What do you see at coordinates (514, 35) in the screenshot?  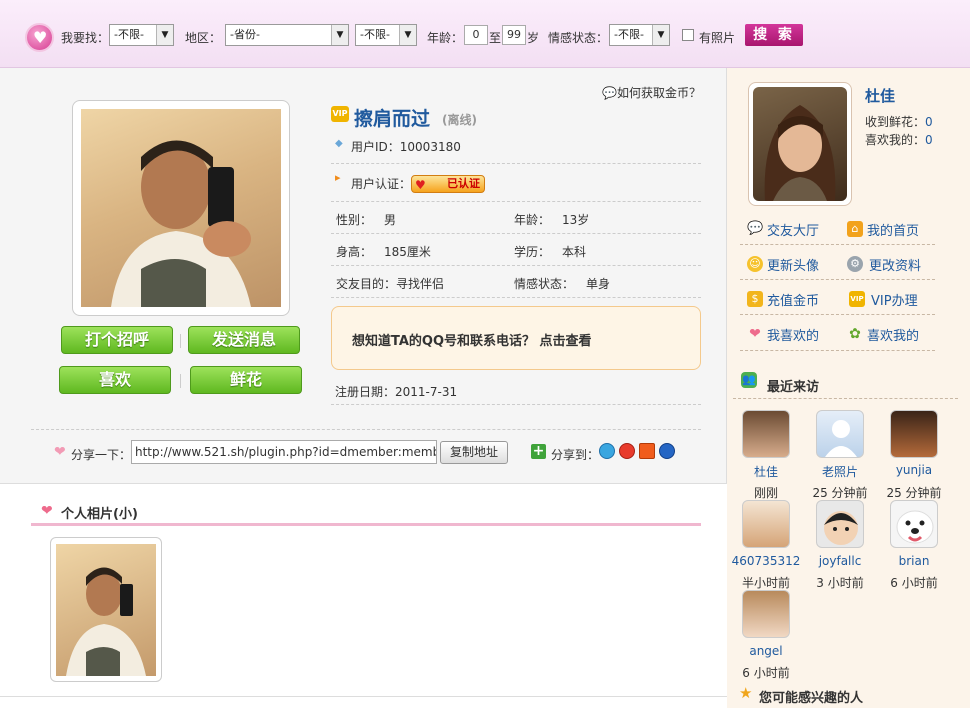 I see `age-max-input: 99` at bounding box center [514, 35].